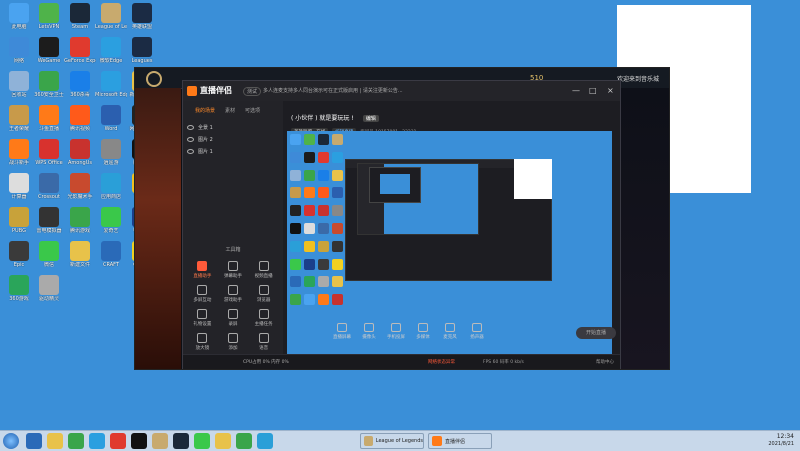  I want to click on desktop-icon: WeGame, so click(49, 50).